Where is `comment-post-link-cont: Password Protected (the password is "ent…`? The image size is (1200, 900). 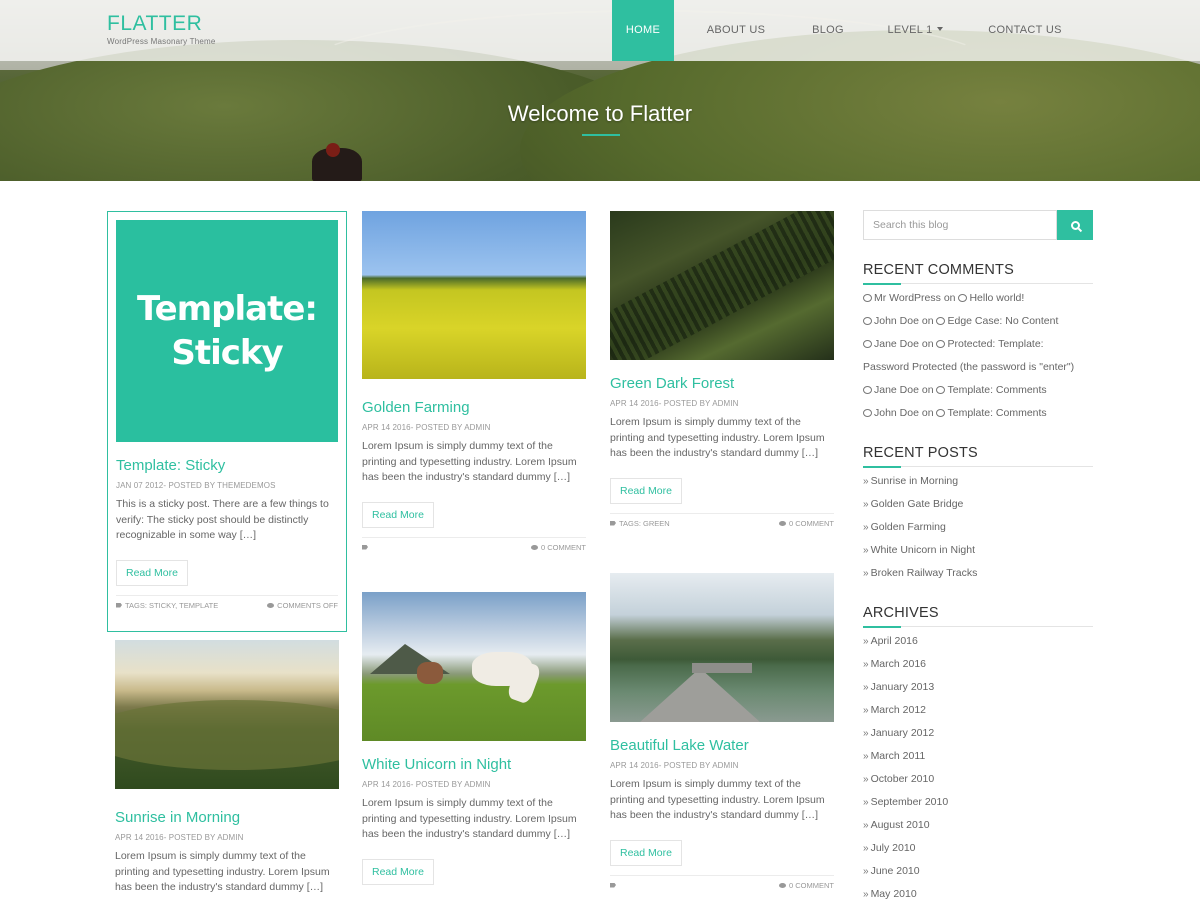 comment-post-link-cont: Password Protected (the password is "ent… is located at coordinates (968, 367).